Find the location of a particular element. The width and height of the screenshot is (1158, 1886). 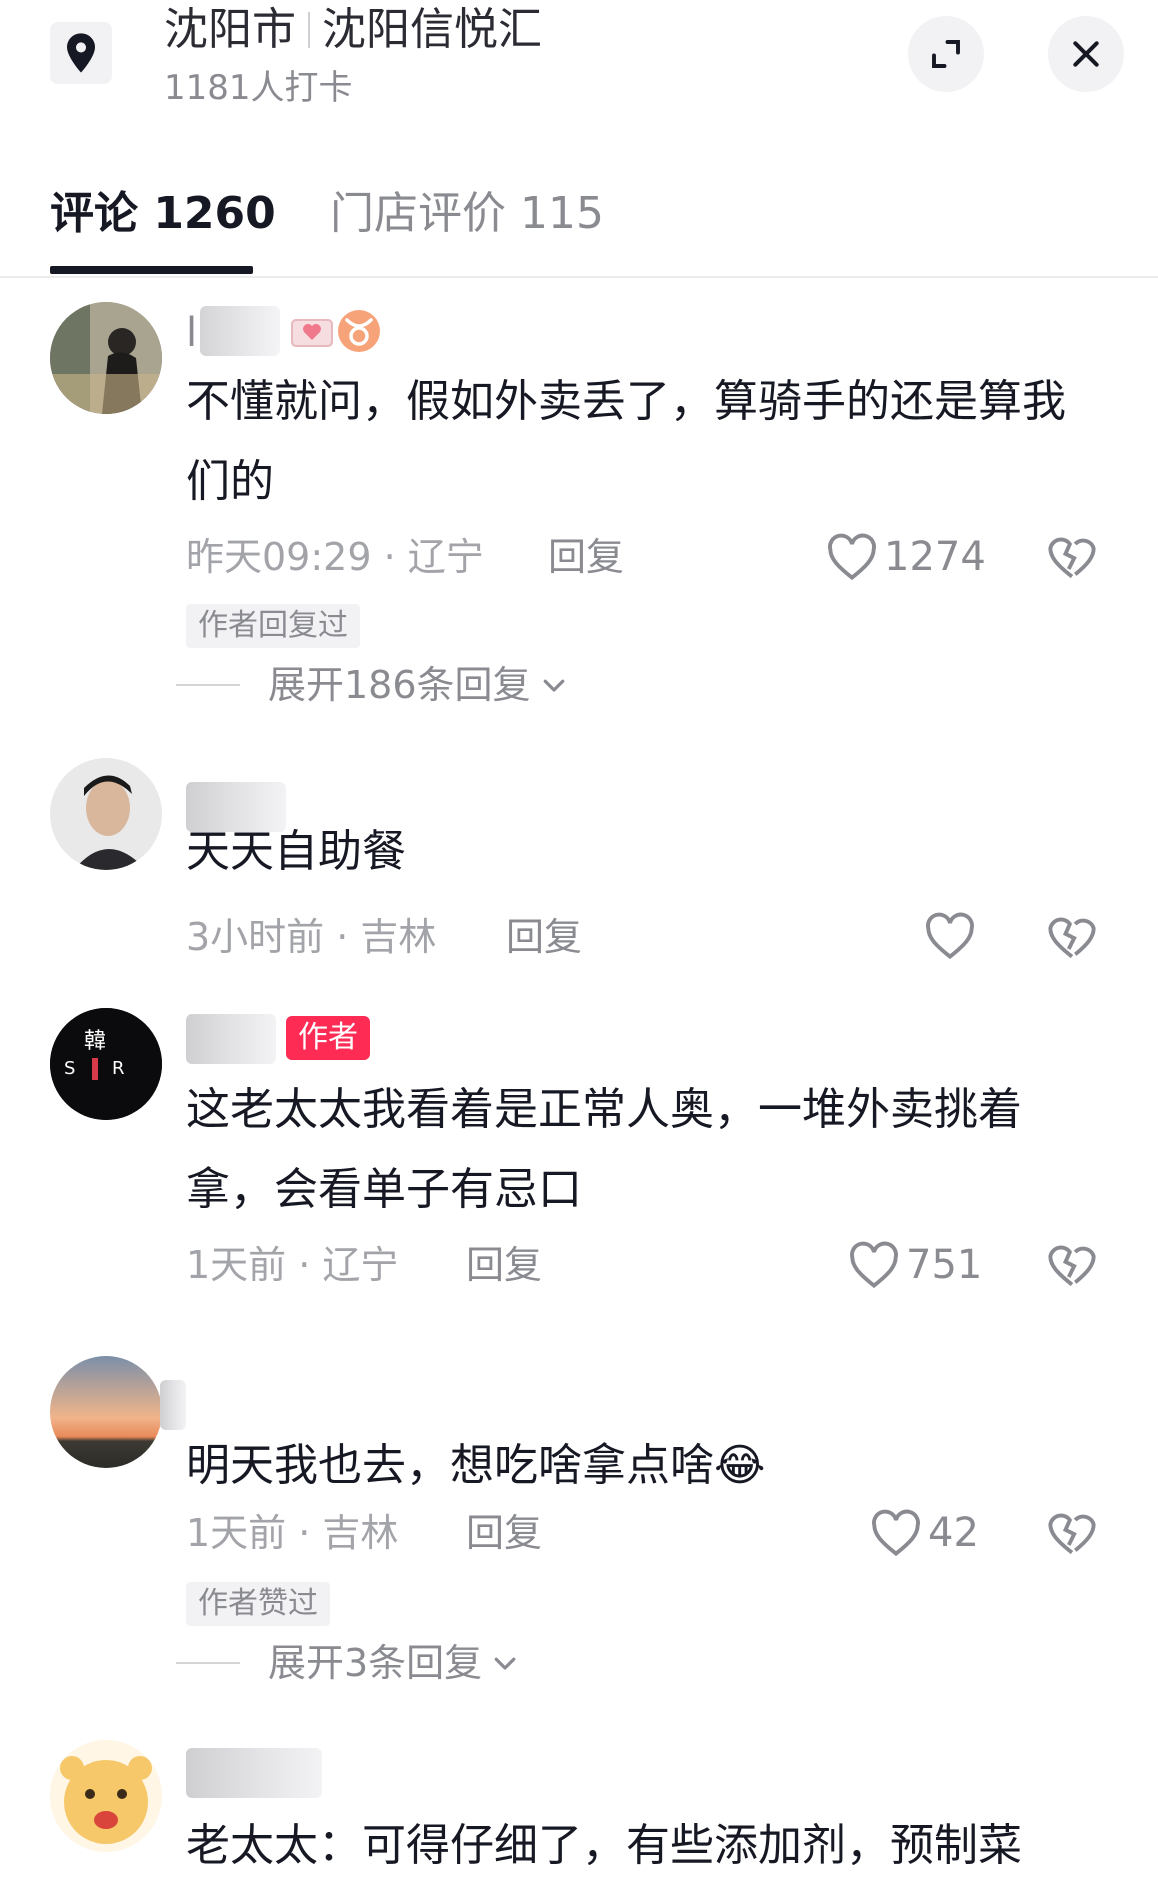

like-button: 1274 is located at coordinates (906, 557).